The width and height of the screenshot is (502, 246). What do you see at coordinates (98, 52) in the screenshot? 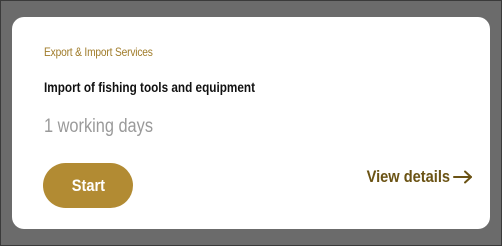
I see `service-category: Export & Import Services` at bounding box center [98, 52].